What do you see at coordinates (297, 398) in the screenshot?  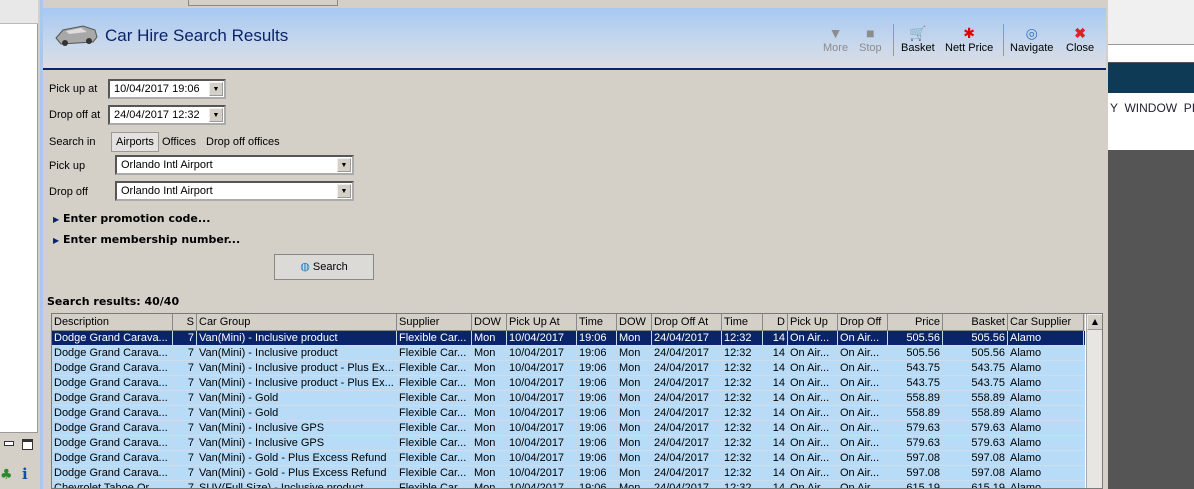 I see `cell-car-group: Van(Mini) - Gold` at bounding box center [297, 398].